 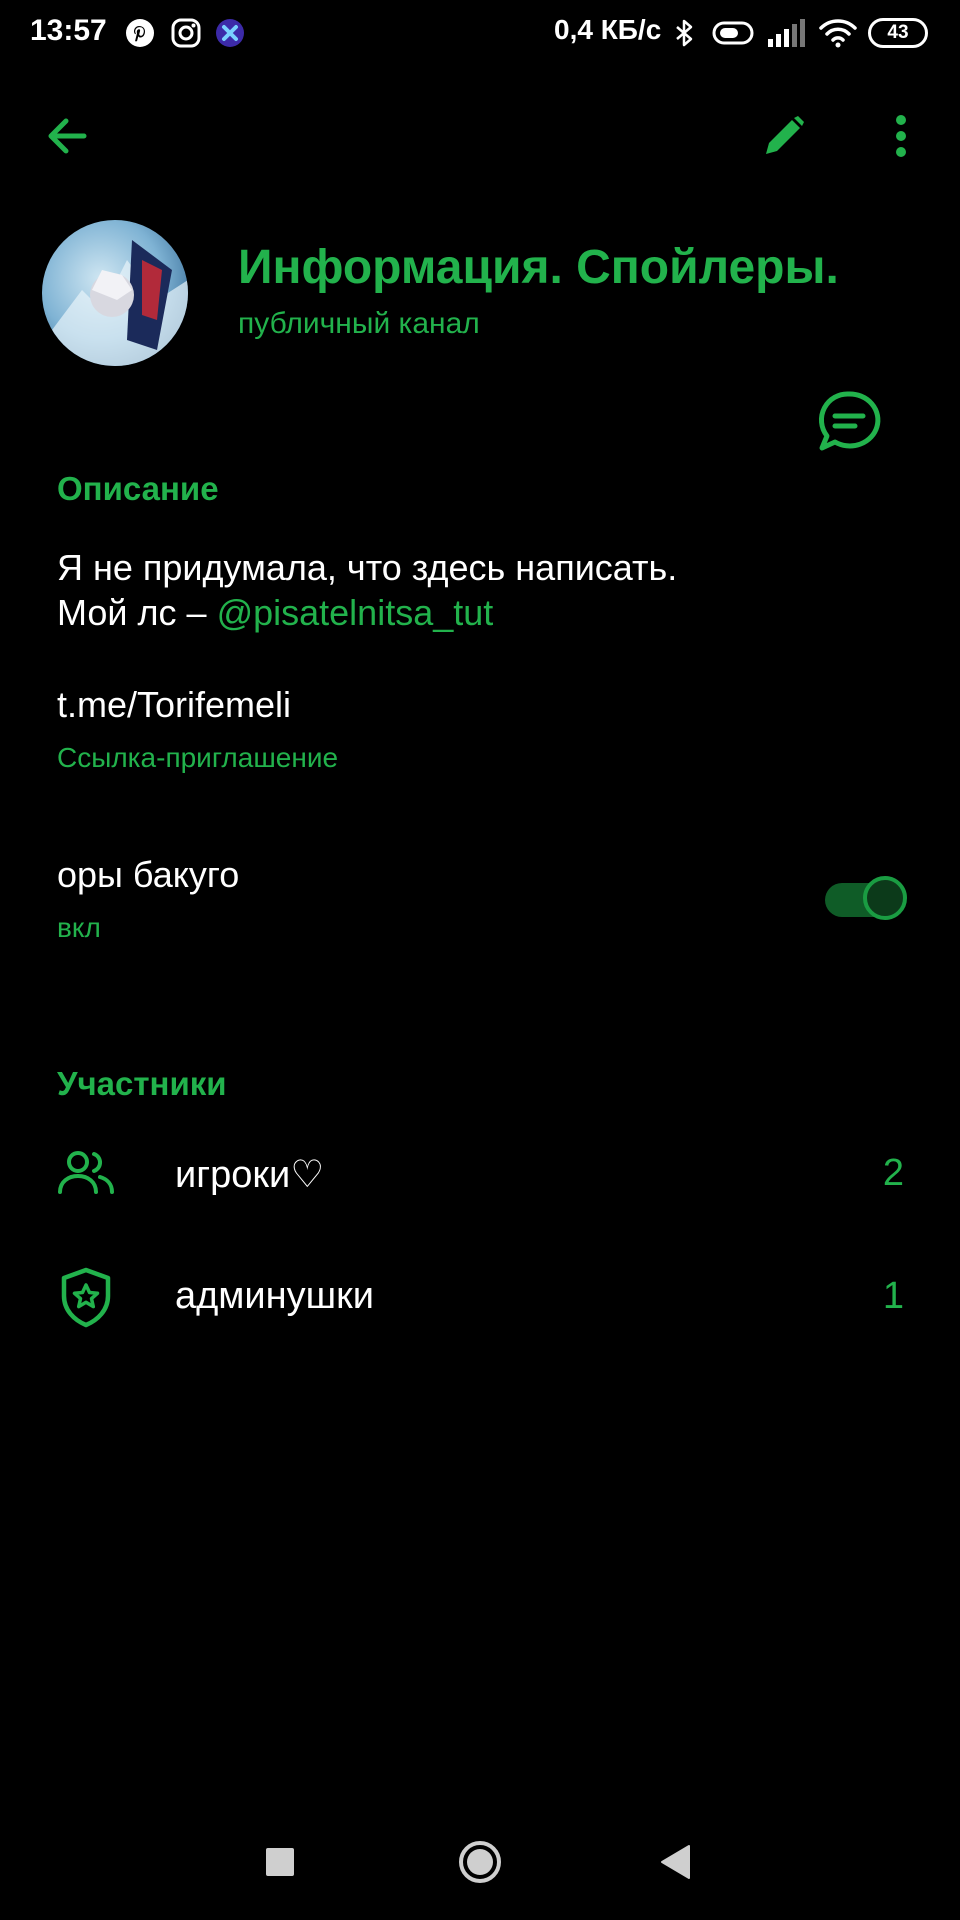 I want to click on setting-state: вкл, so click(x=79, y=927).